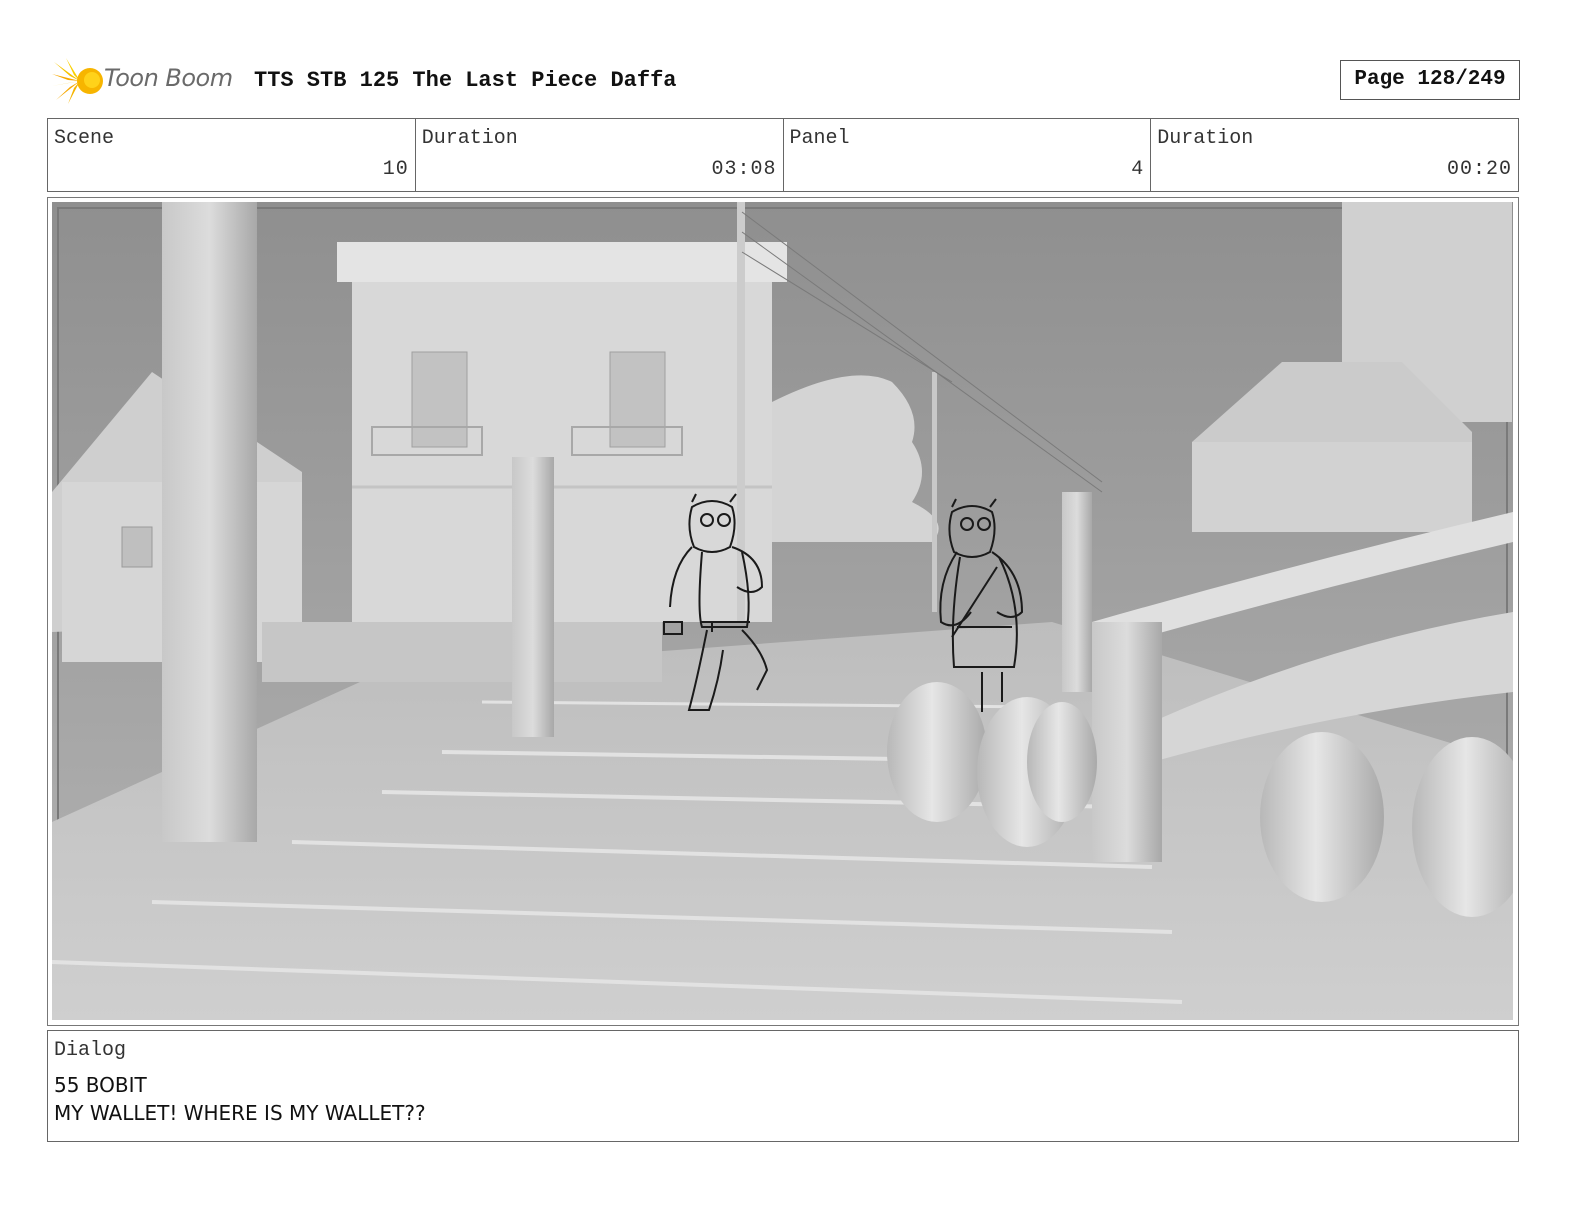 The width and height of the screenshot is (1584, 1224). Describe the element at coordinates (533, 597) in the screenshot. I see `pier-post-middle` at that location.